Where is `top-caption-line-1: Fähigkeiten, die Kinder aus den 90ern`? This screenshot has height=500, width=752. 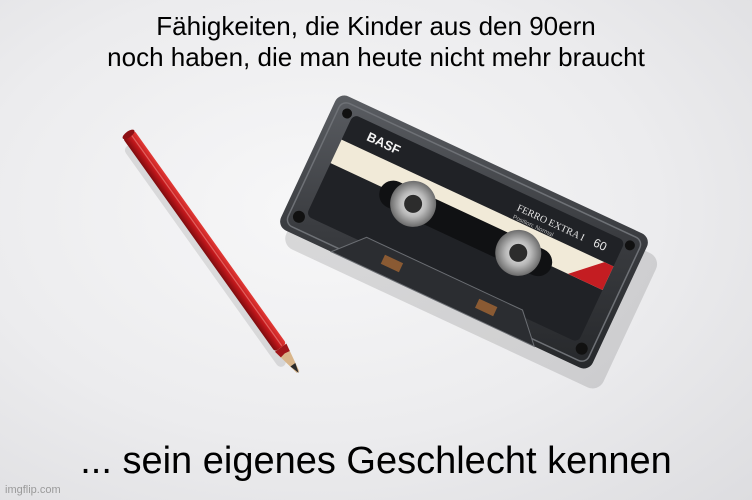 top-caption-line-1: Fähigkeiten, die Kinder aus den 90ern is located at coordinates (376, 26).